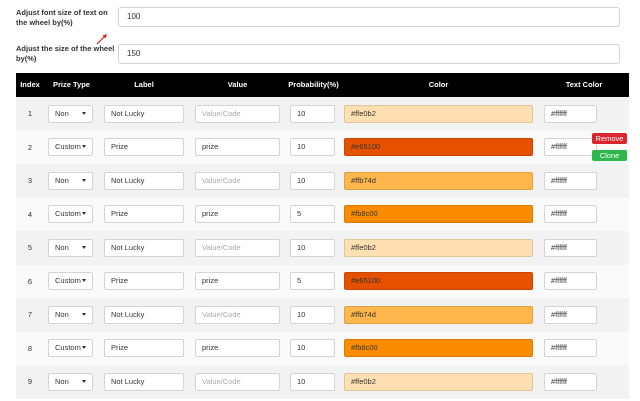 Image resolution: width=640 pixels, height=401 pixels. Describe the element at coordinates (144, 84) in the screenshot. I see `header-label: Label` at that location.